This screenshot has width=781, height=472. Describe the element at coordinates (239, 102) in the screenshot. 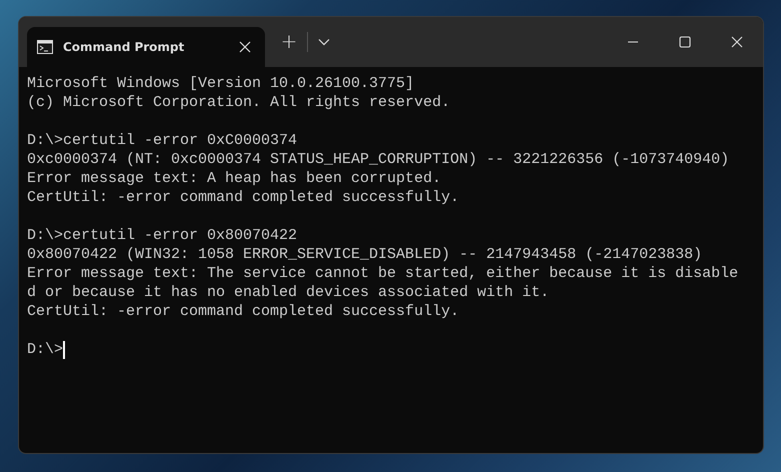

I see `terminal-line: (c) Microsoft Corporation. All rights reserved.` at that location.